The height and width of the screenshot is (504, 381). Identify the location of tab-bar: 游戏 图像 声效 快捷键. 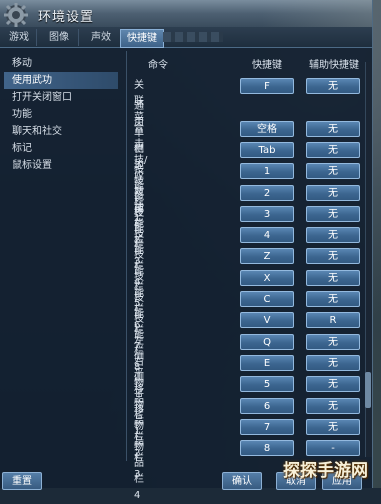
(186, 37).